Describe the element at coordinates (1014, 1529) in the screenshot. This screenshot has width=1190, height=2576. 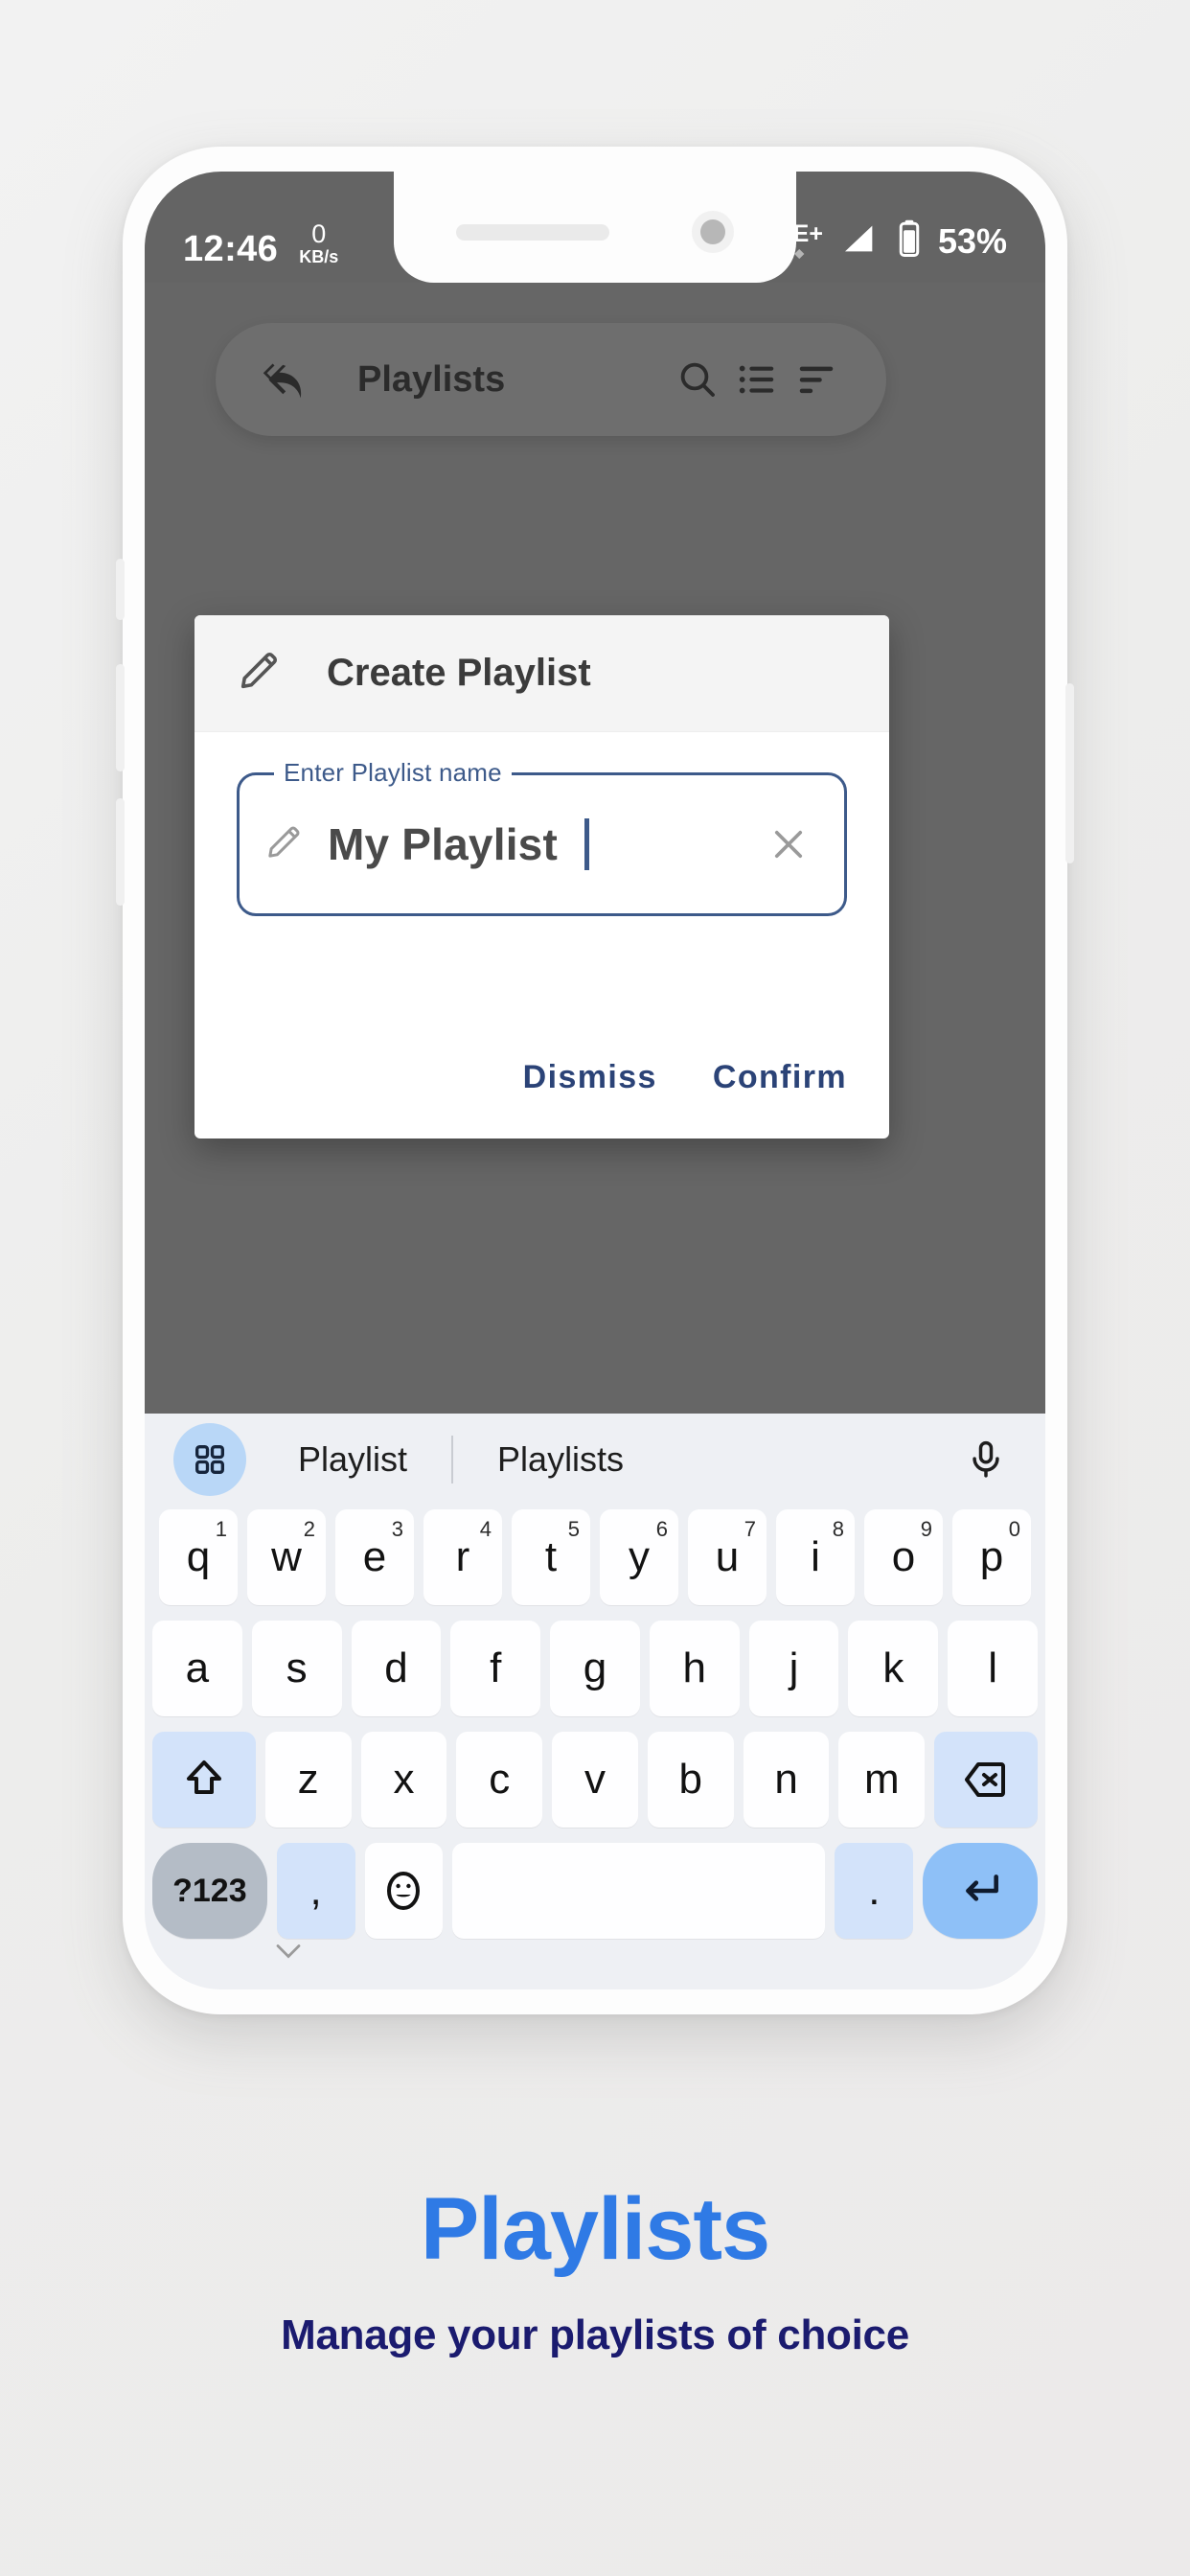
I see `key-sup: 0` at that location.